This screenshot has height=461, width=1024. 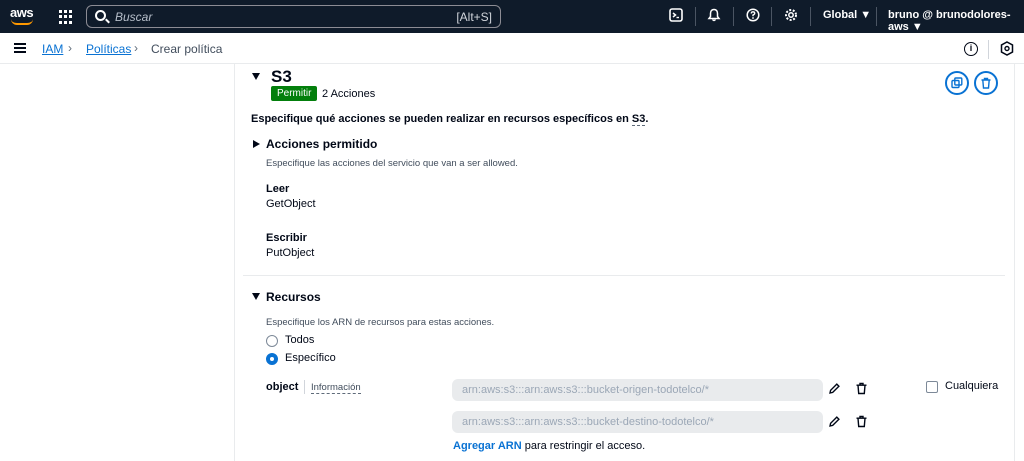 What do you see at coordinates (972, 386) in the screenshot?
I see `any-checkbox-label: Cualquiera` at bounding box center [972, 386].